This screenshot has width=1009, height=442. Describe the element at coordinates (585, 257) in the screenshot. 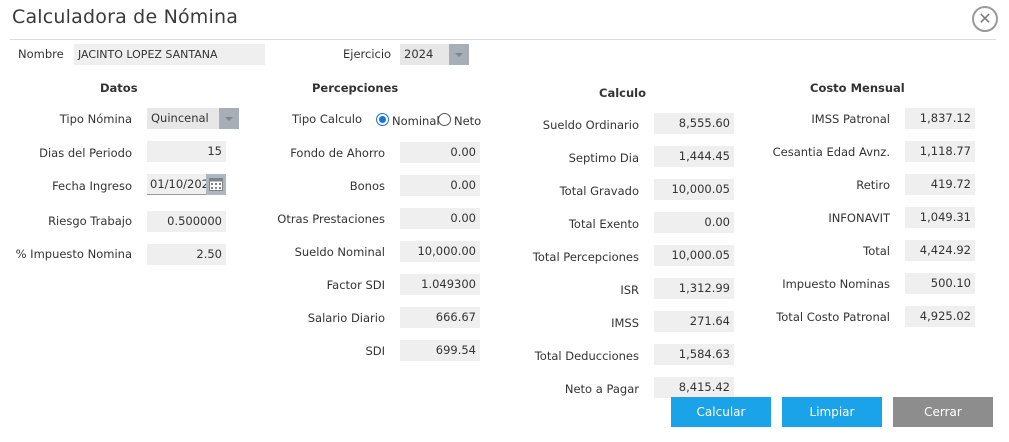

I see `total-percepciones-label: Total Percepciones` at that location.